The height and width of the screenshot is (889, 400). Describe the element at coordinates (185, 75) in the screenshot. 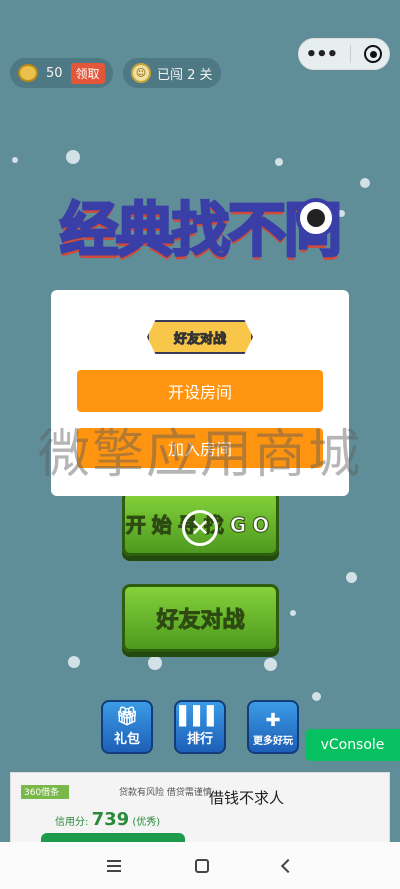

I see `level-text: 已闯 2 关` at that location.